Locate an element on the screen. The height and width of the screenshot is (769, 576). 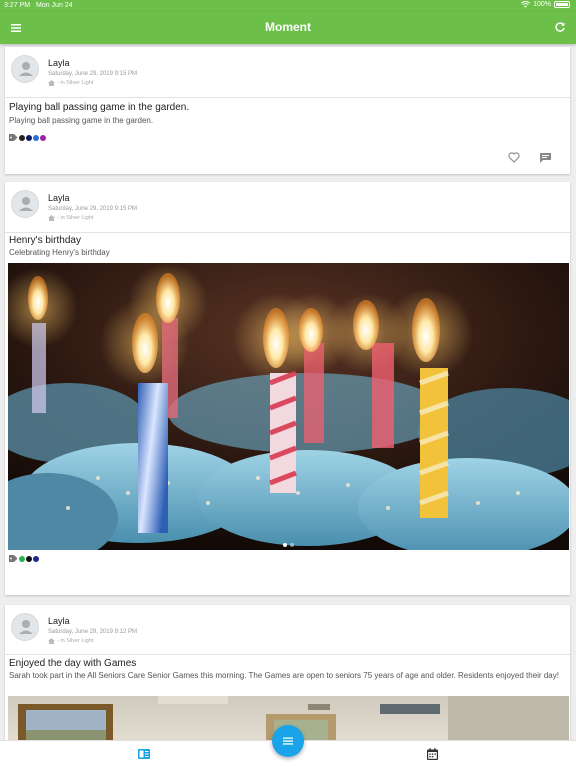
post-timestamp: Saturday, June 29, 2019 9:12 PM is located at coordinates (92, 632).